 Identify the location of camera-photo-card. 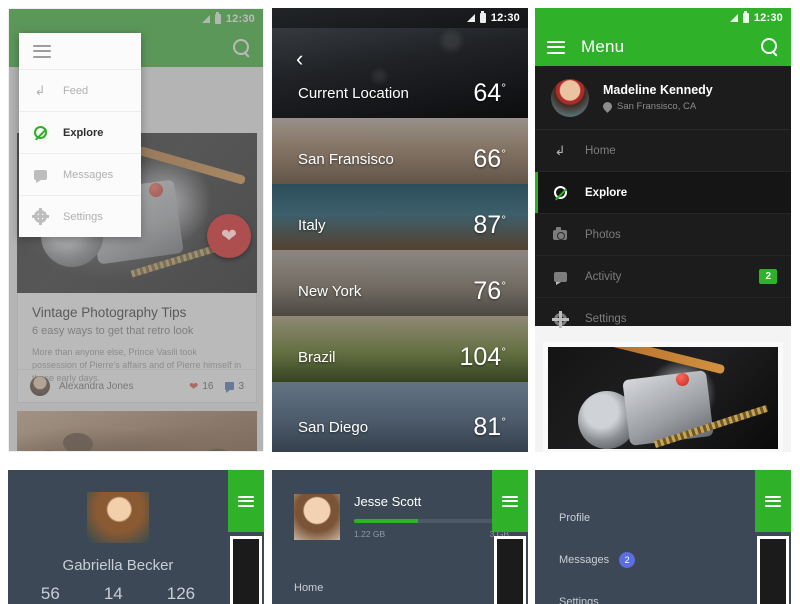
(663, 397).